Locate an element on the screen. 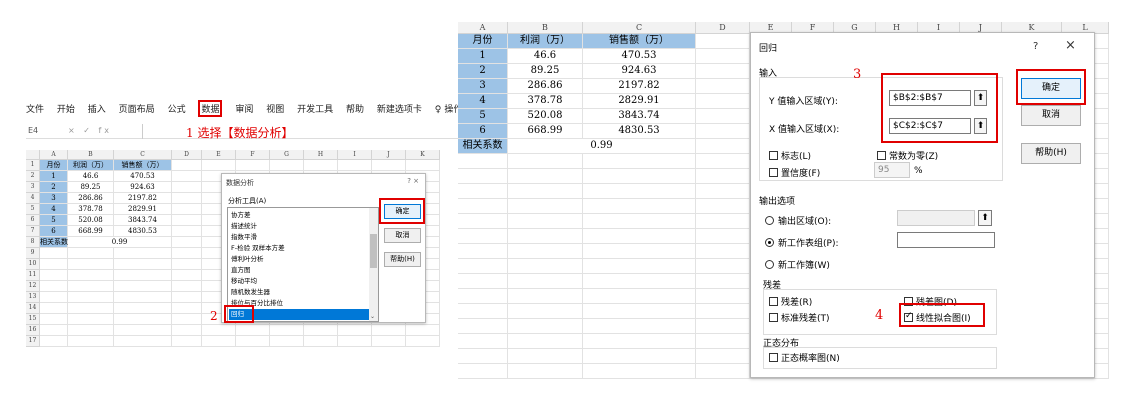 This screenshot has height=420, width=1147. help-question-icon: ? is located at coordinates (1035, 46).